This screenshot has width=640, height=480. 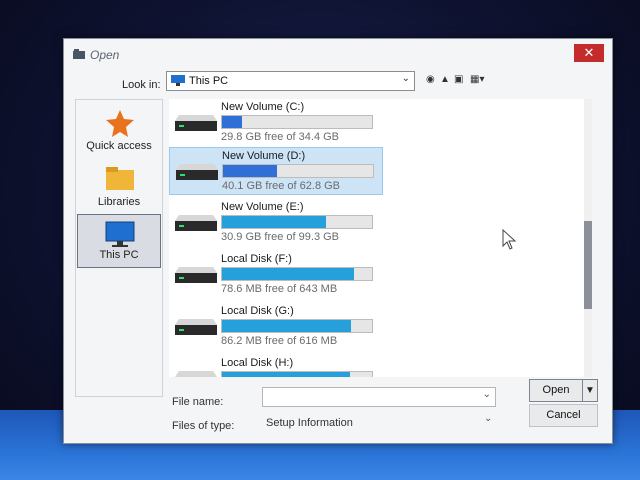 I want to click on up-folder-icon: ▲, so click(x=445, y=79).